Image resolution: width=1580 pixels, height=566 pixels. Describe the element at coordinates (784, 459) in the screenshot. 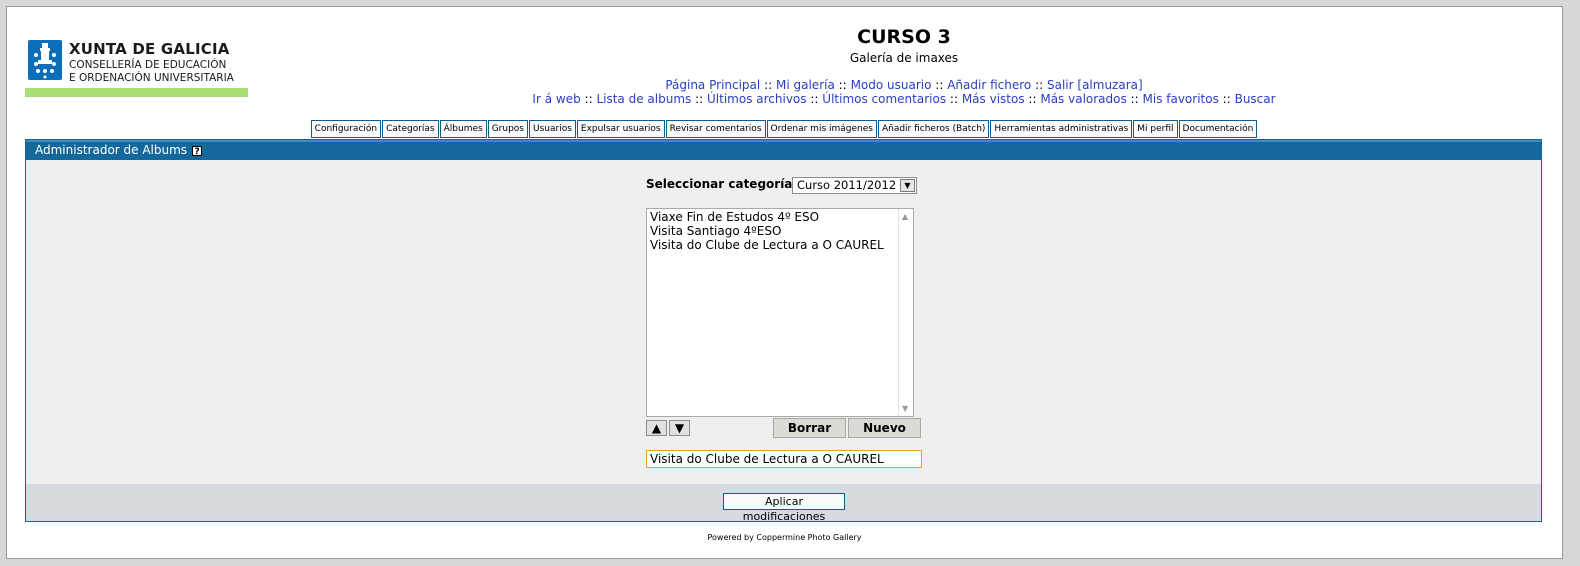

I see `album-name-input: Visita do Clube de Lectura a O CAUREL` at that location.